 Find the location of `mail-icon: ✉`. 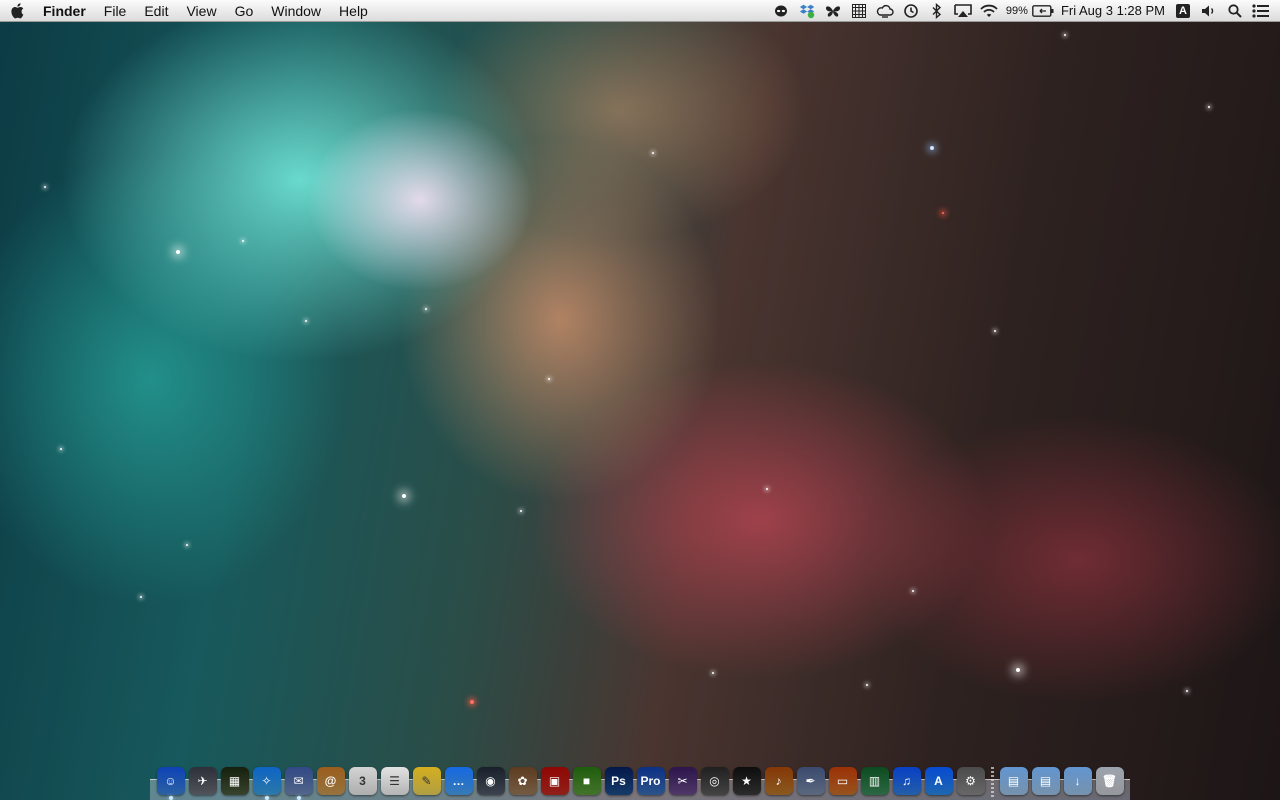

mail-icon: ✉ is located at coordinates (298, 783).